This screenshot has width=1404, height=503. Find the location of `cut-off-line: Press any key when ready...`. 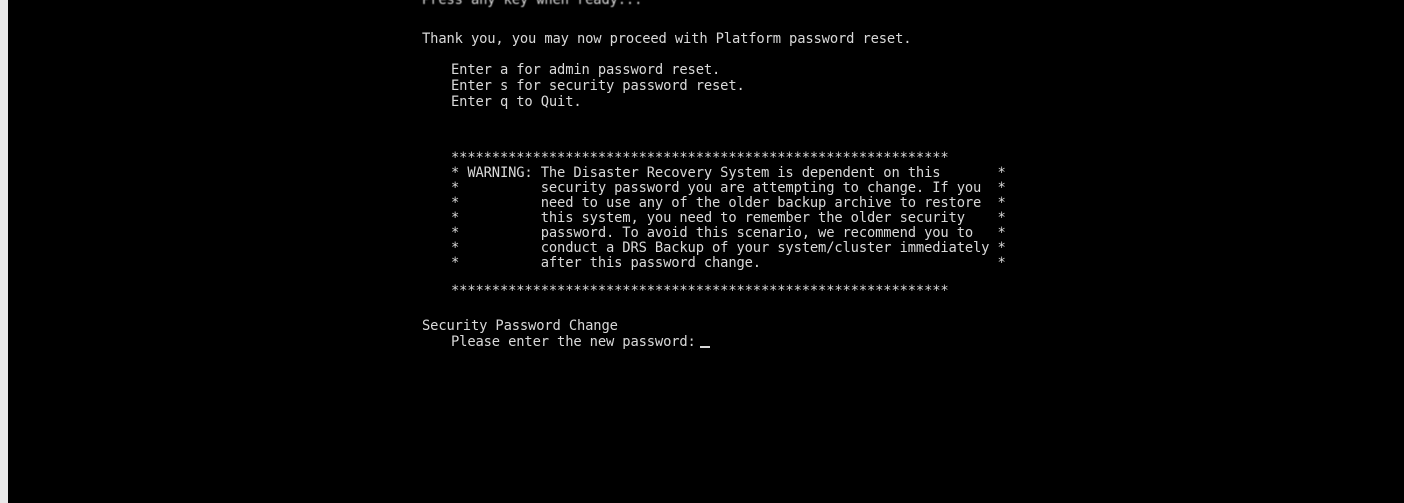

cut-off-line: Press any key when ready... is located at coordinates (532, 4).